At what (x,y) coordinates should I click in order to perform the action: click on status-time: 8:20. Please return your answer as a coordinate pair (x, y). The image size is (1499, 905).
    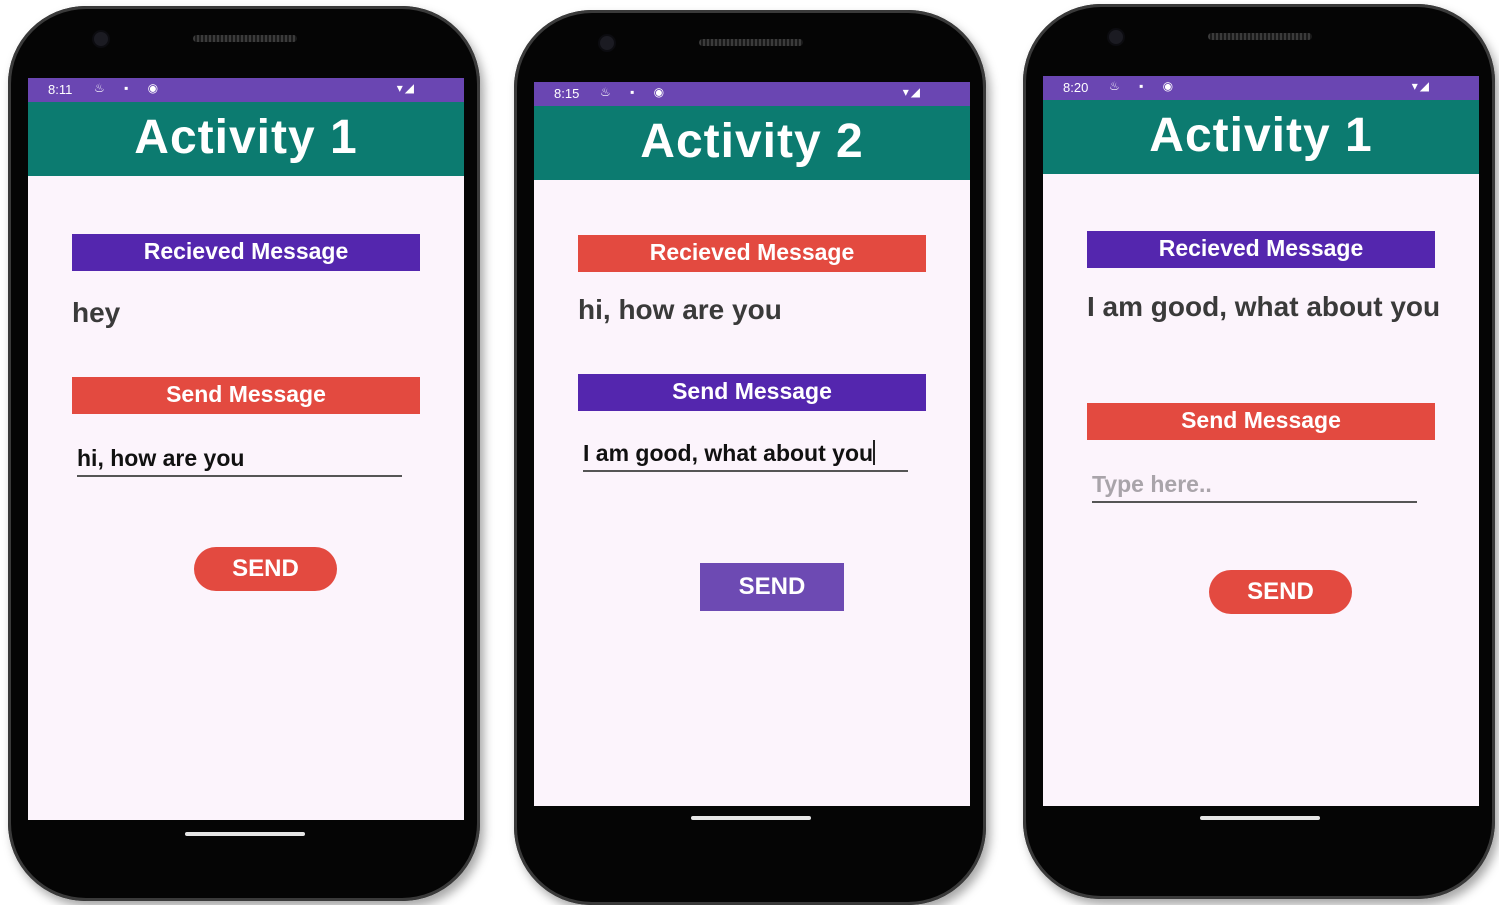
    Looking at the image, I should click on (1076, 87).